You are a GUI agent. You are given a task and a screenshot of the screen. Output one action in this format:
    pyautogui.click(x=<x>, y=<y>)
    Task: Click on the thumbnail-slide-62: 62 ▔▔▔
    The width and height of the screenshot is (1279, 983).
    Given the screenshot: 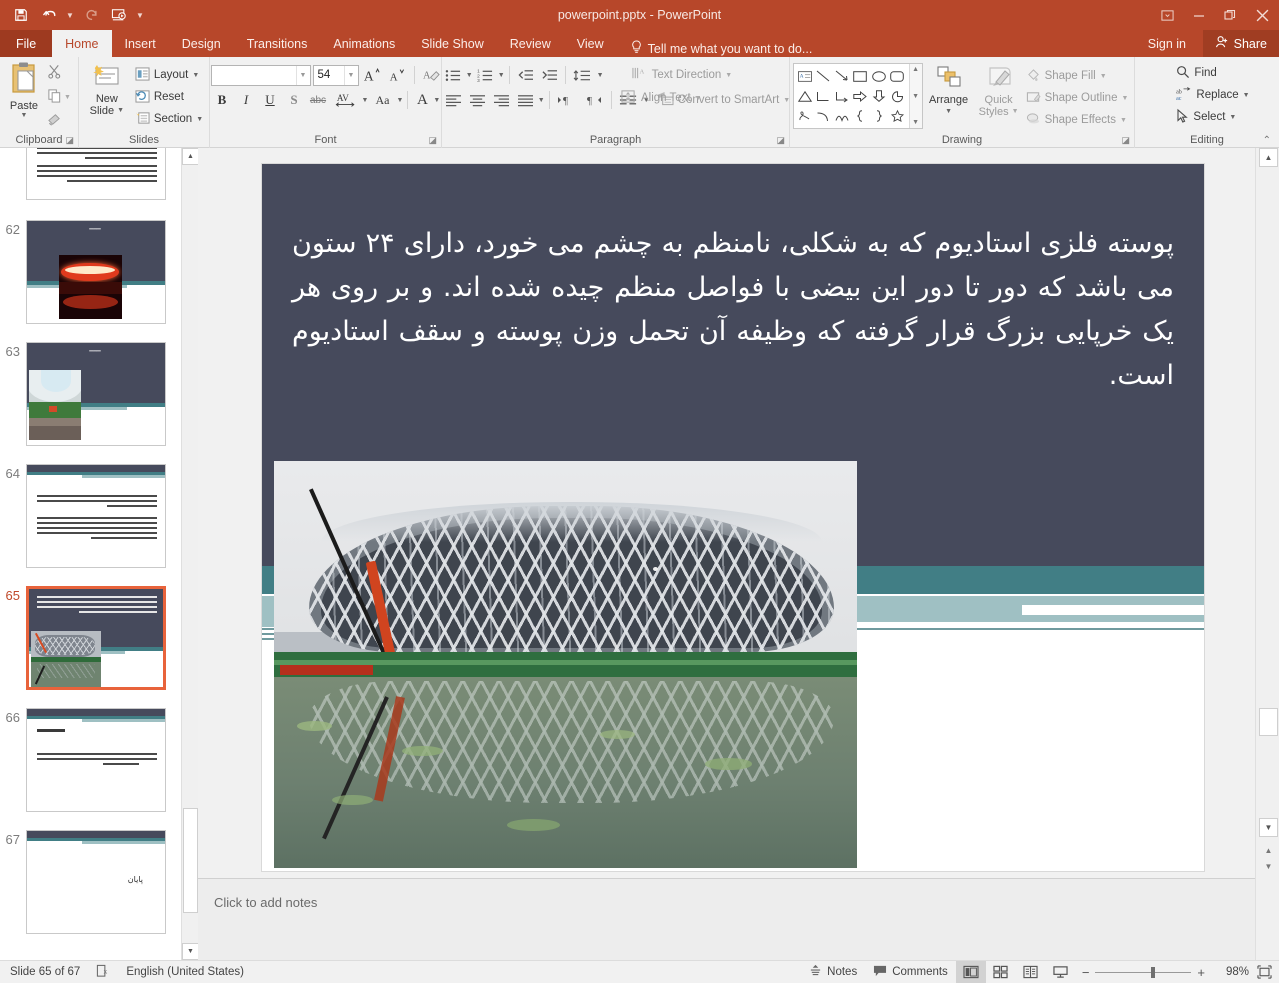 What is the action you would take?
    pyautogui.click(x=90, y=272)
    